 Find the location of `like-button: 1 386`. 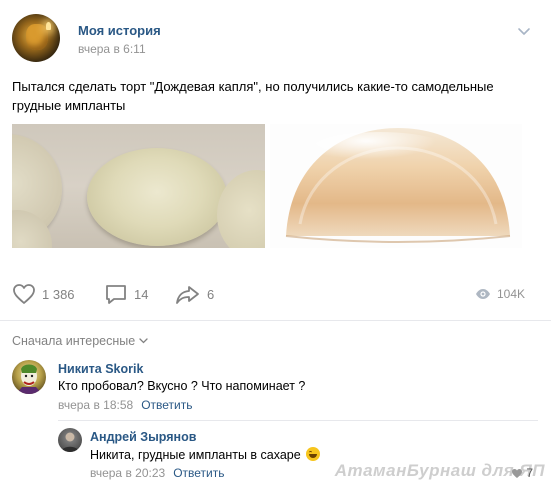

like-button: 1 386 is located at coordinates (43, 294).